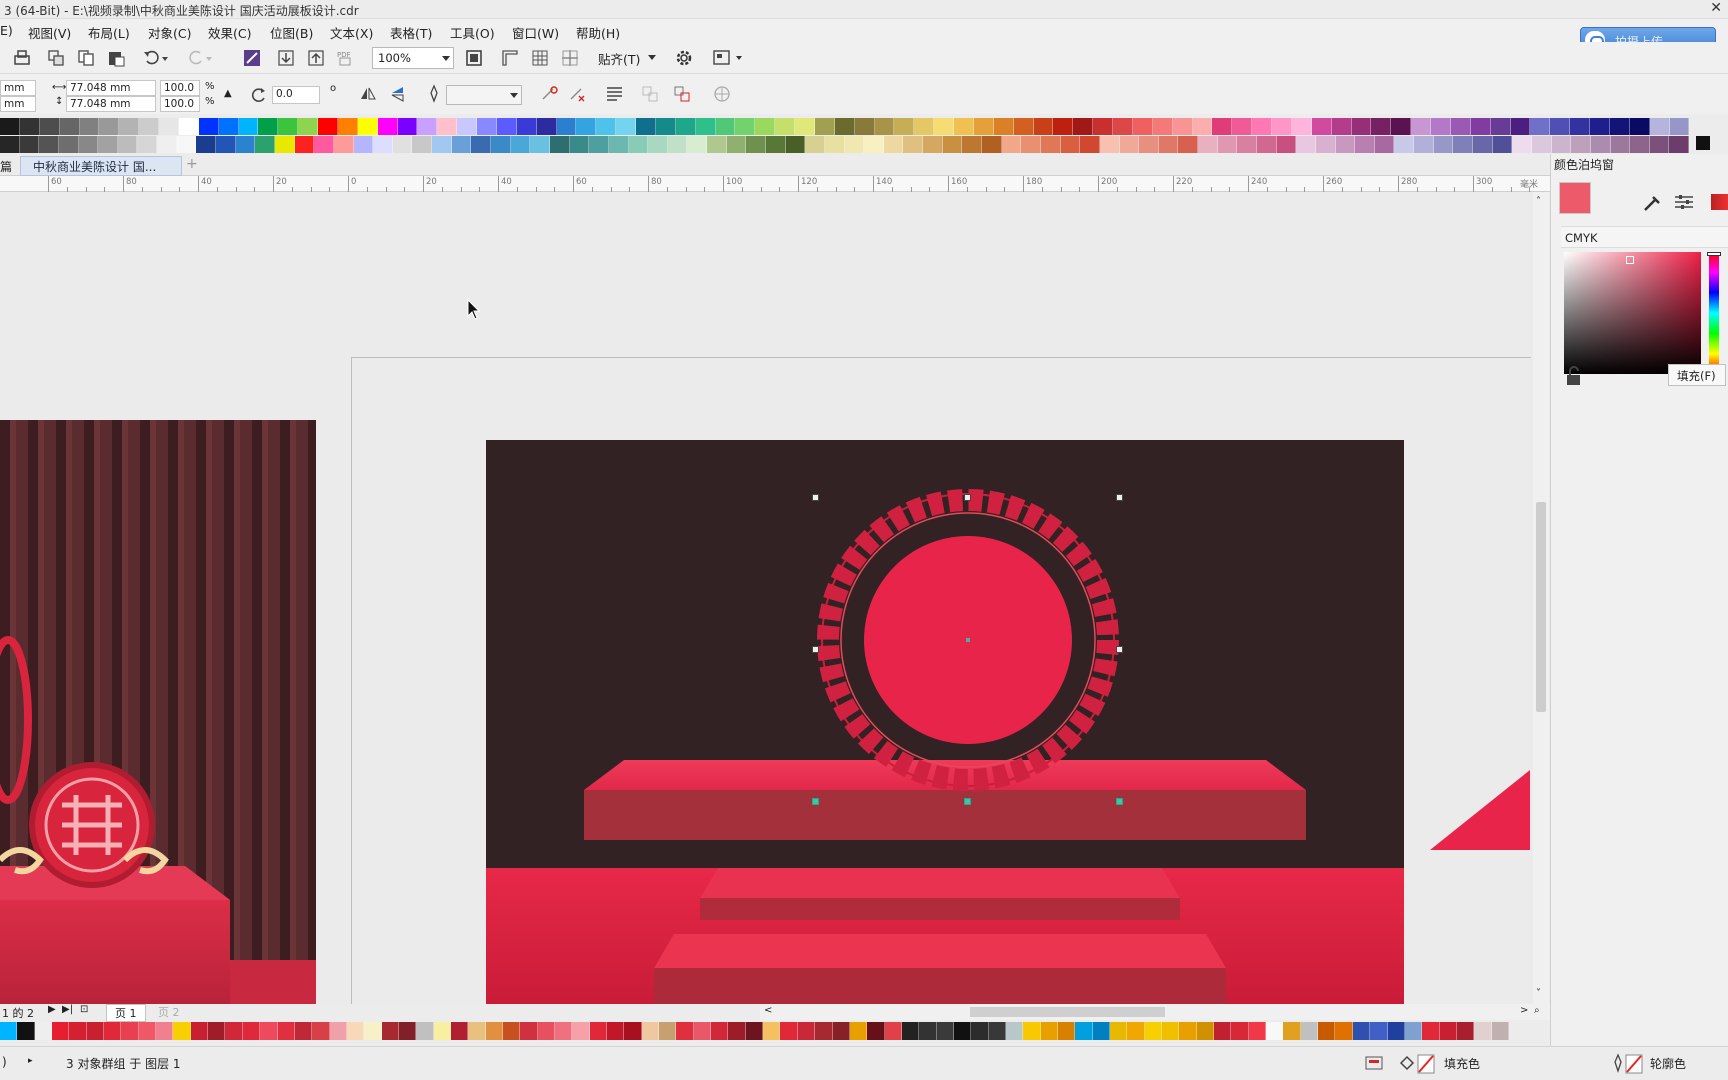  Describe the element at coordinates (1716, 8) in the screenshot. I see `close-icon: ✕` at that location.